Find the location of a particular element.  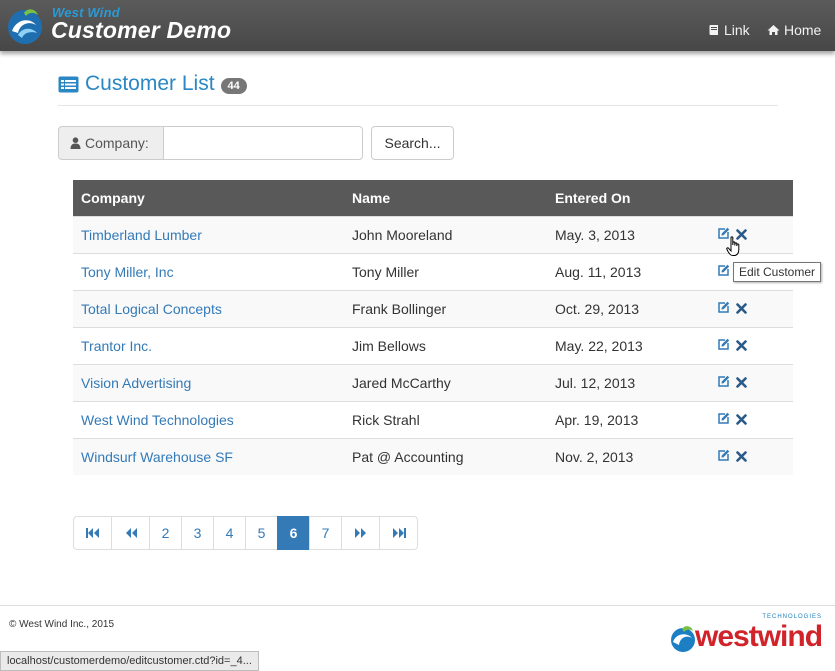

name-cell: Pat @ Accounting is located at coordinates (445, 456).